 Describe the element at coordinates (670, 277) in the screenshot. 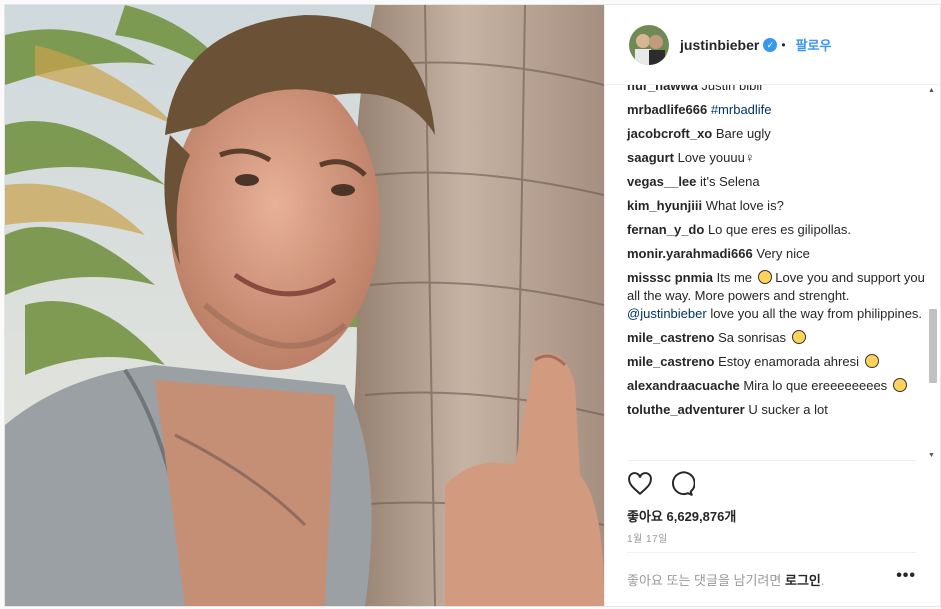

I see `comment-username: misssc pnmia` at that location.